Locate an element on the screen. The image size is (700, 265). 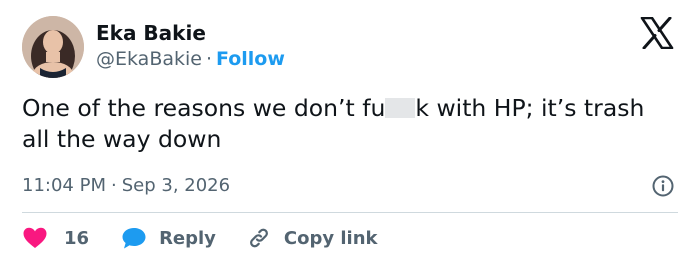
like-count: 16 is located at coordinates (77, 238).